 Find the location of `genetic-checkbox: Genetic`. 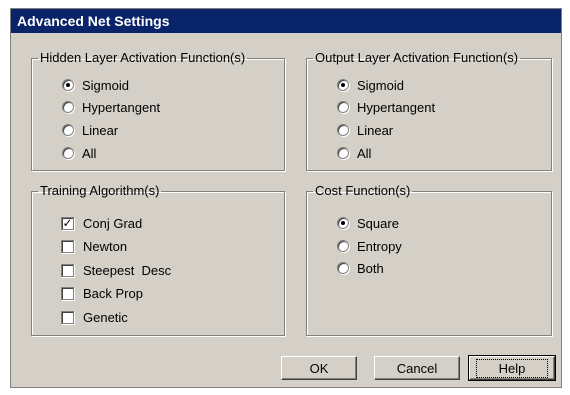

genetic-checkbox: Genetic is located at coordinates (94, 317).